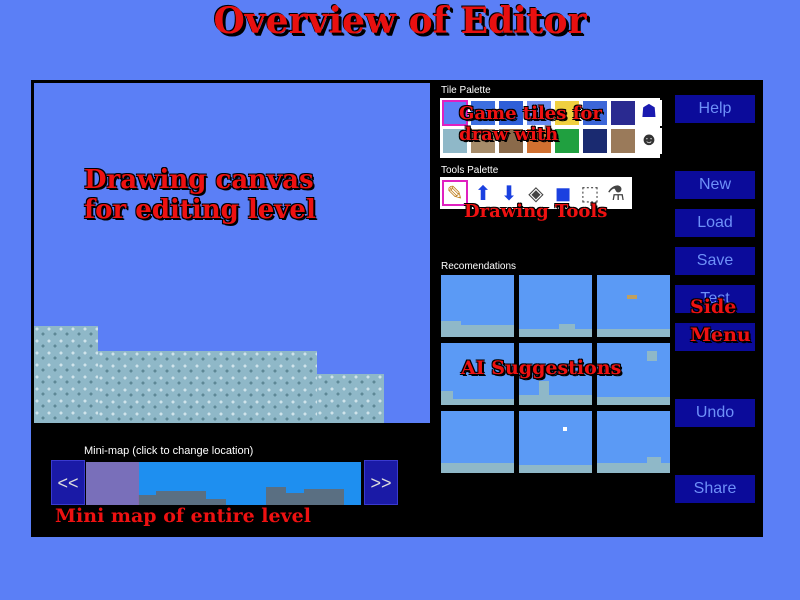 The width and height of the screenshot is (800, 600). Describe the element at coordinates (715, 109) in the screenshot. I see `help-button: Help` at that location.